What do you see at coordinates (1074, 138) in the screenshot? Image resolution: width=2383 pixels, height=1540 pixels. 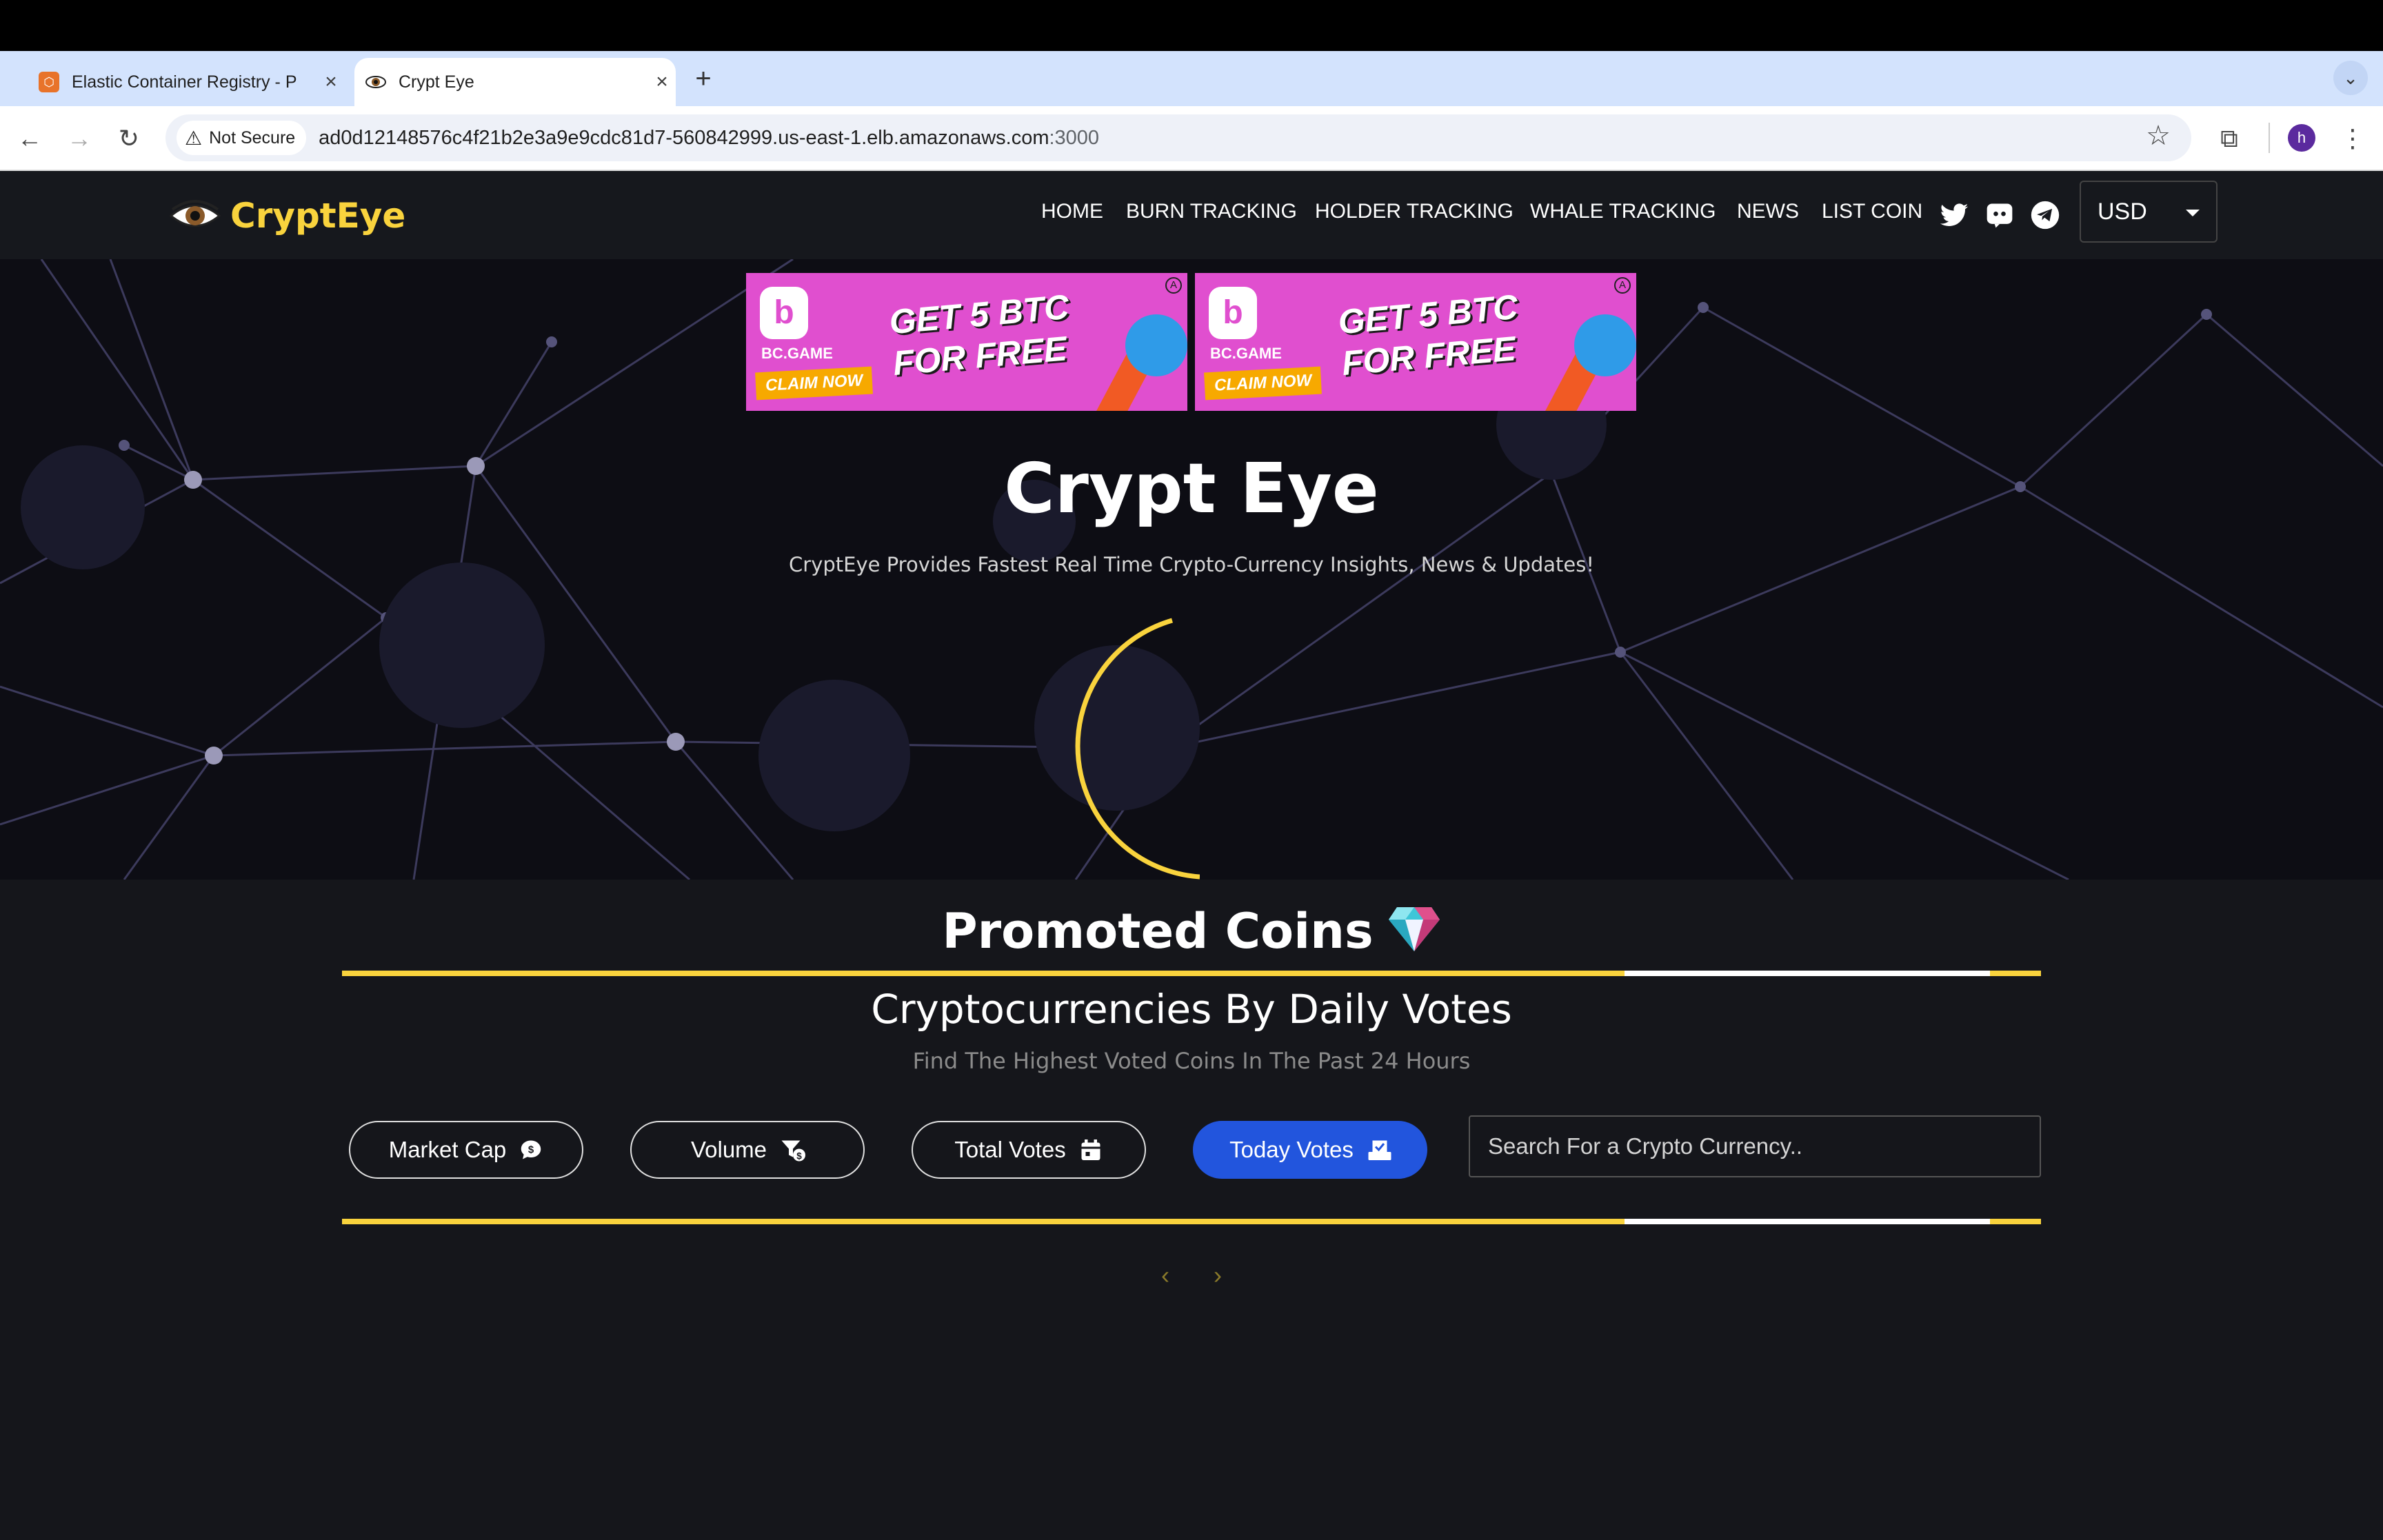 I see `url-port: :3000` at bounding box center [1074, 138].